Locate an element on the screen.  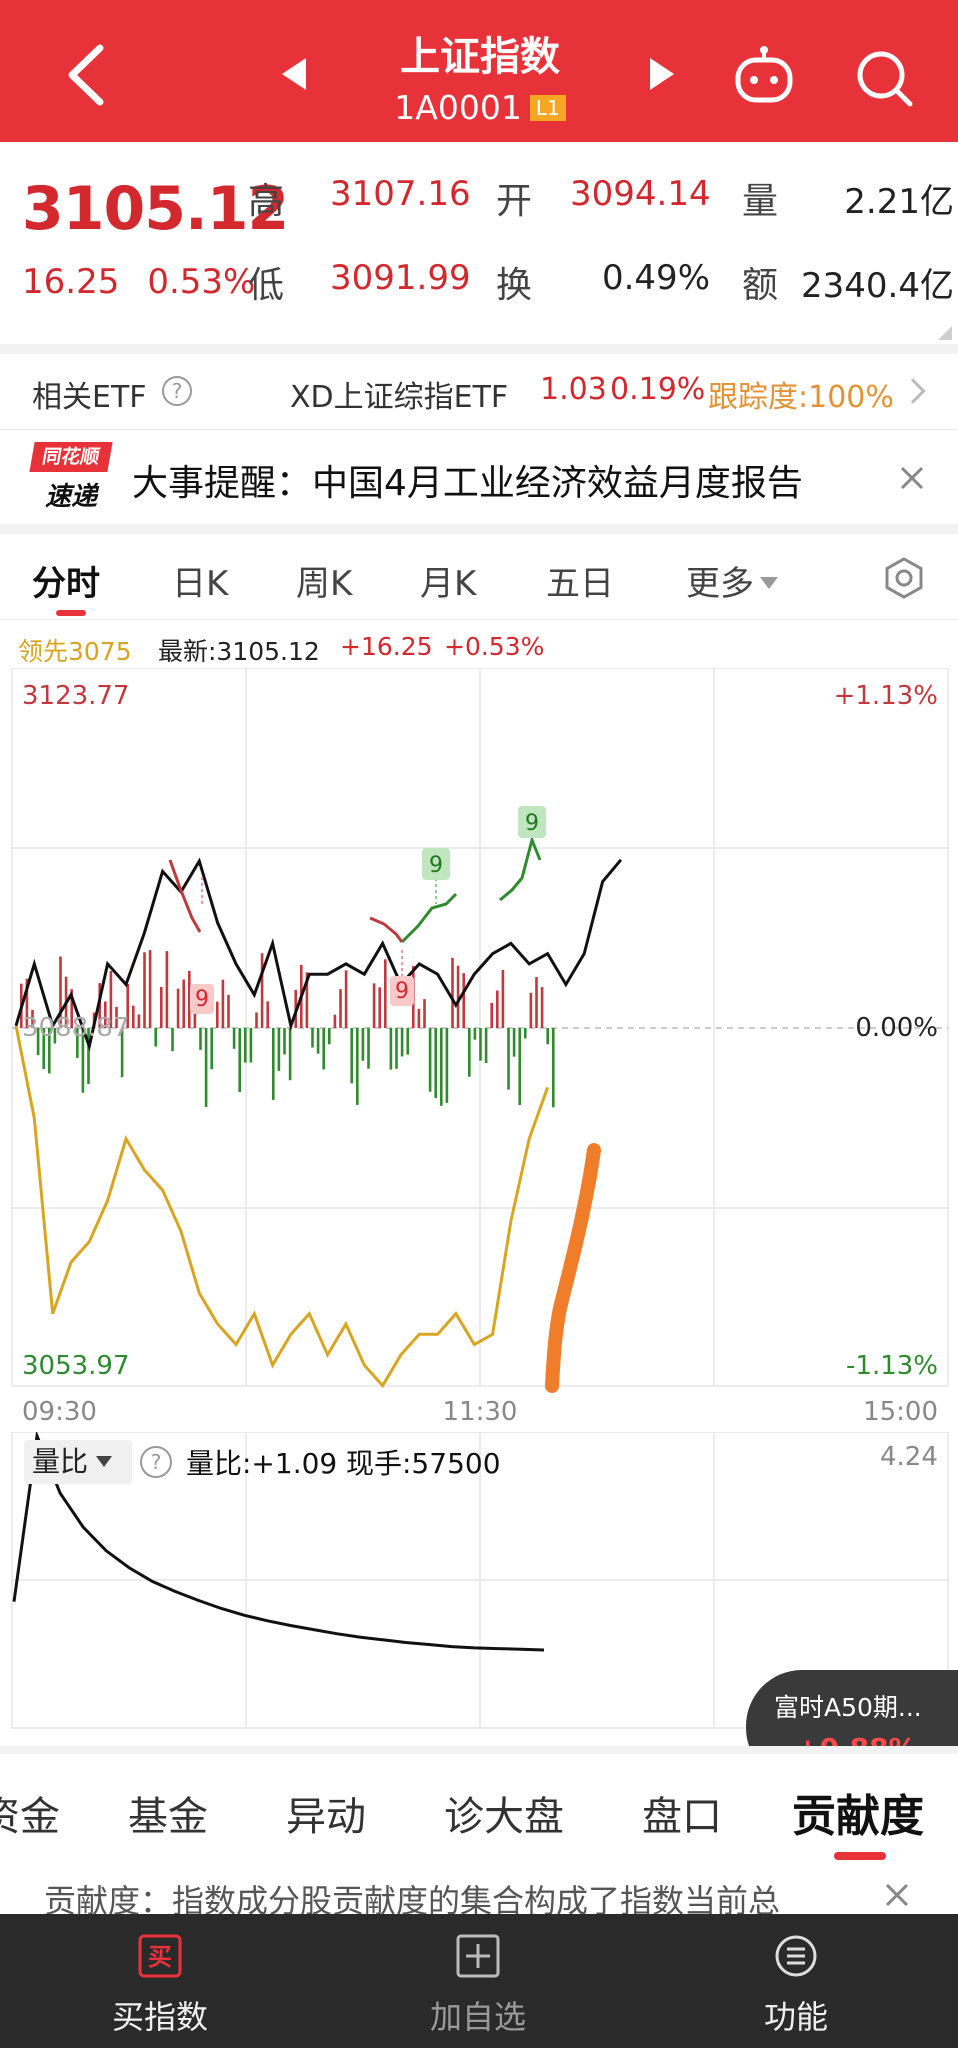
related-etf-row: 相关ETF ? XD上证综指ETF 1.03 0.19% 跟踪度:100% is located at coordinates (479, 392).